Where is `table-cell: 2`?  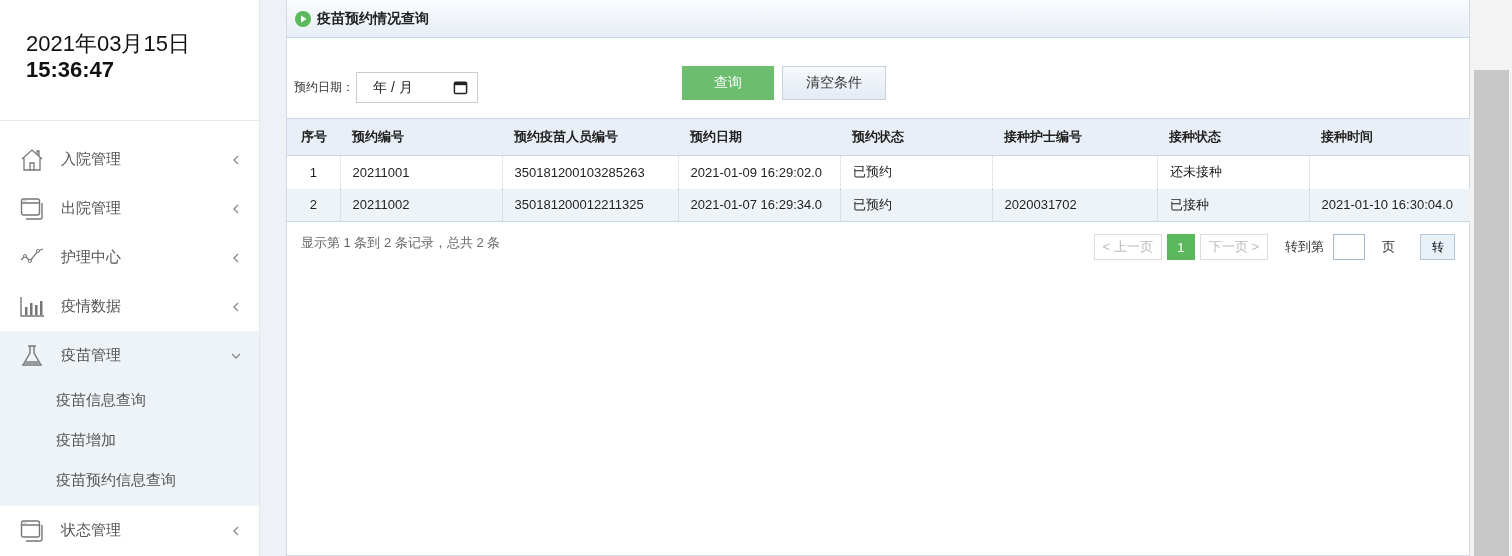 table-cell: 2 is located at coordinates (313, 205).